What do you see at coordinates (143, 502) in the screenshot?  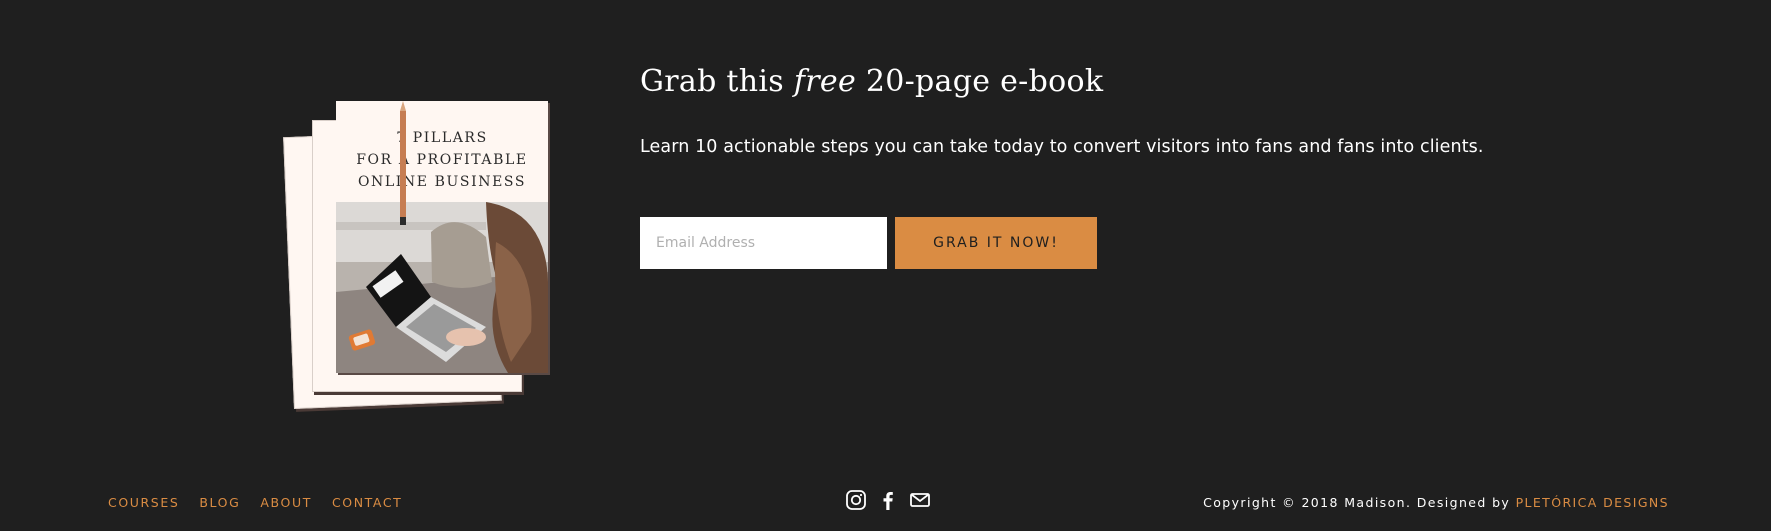 I see `footer-link-courses: COURSES` at bounding box center [143, 502].